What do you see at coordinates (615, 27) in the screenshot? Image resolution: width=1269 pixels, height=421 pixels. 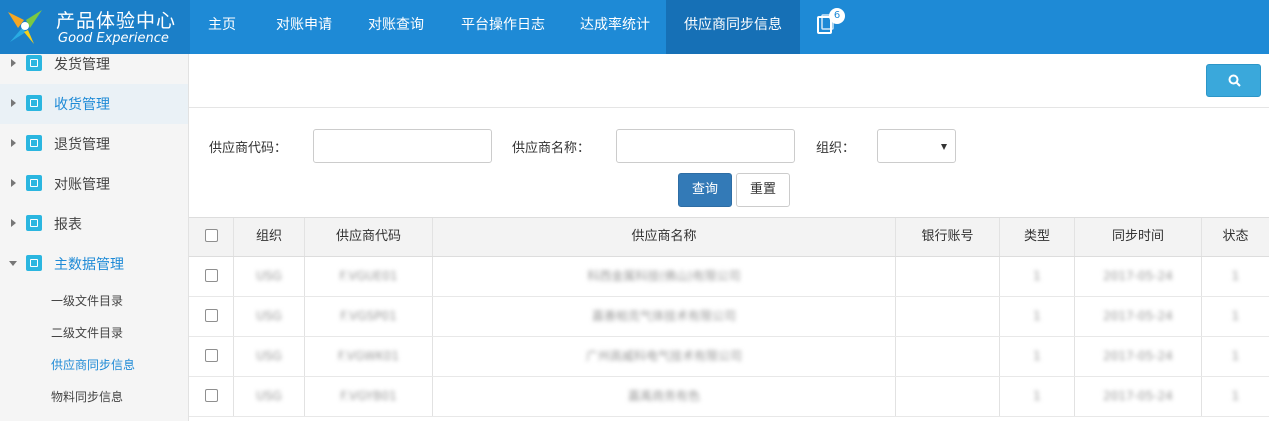 I see `nav-achievement-stats: 达成率统计` at bounding box center [615, 27].